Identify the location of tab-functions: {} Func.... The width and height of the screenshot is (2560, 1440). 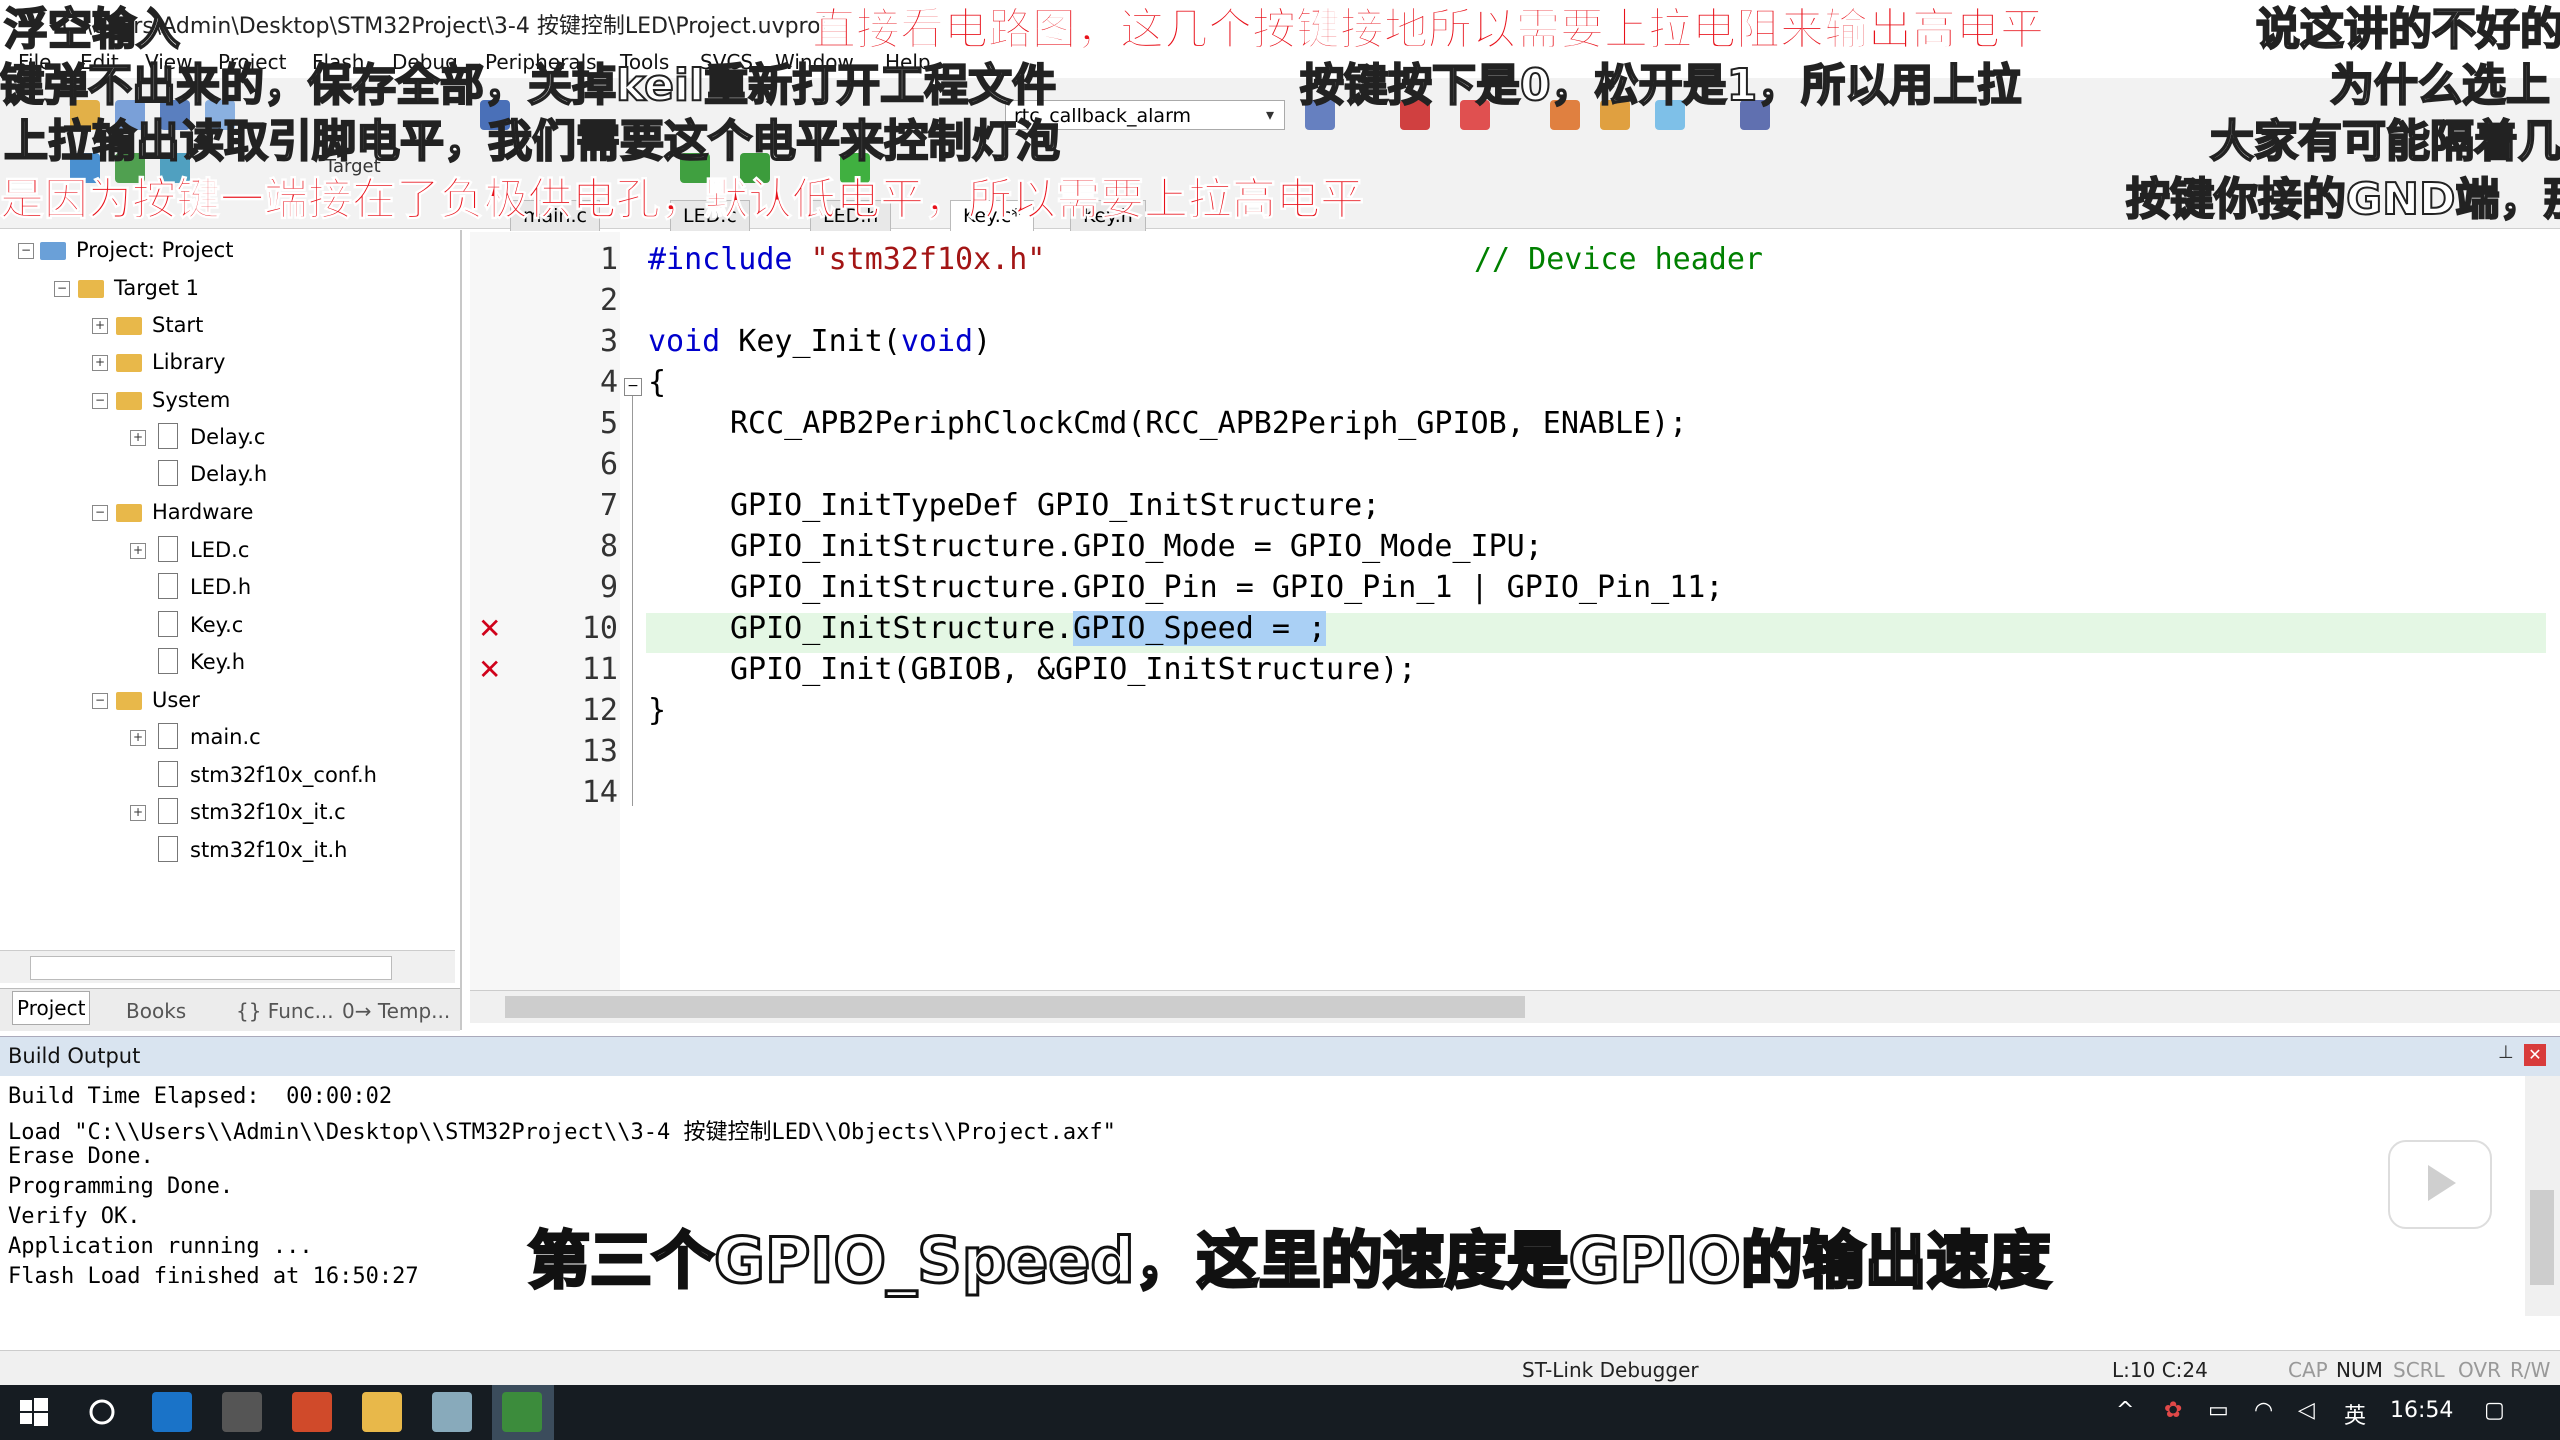
(285, 1011).